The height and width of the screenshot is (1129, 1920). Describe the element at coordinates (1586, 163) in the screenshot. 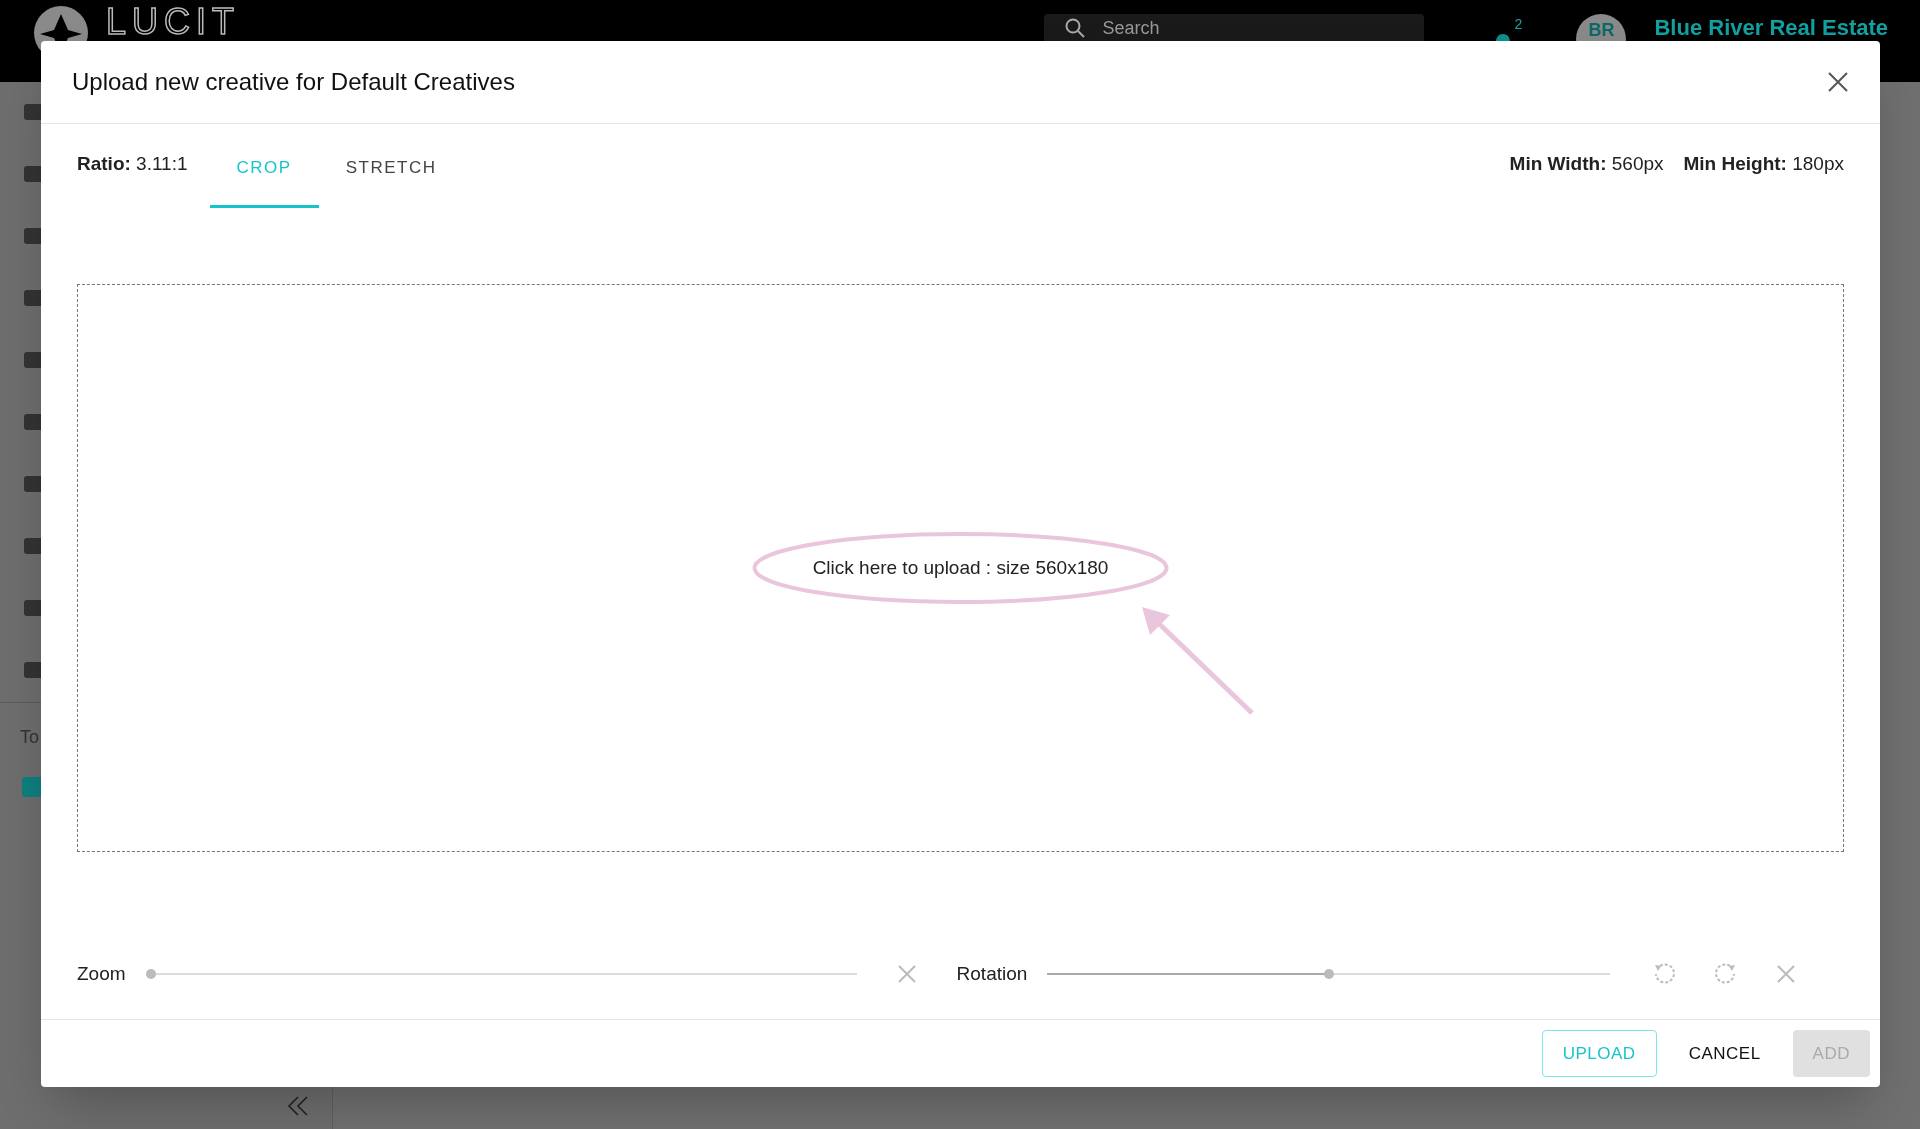

I see `size-limit-text: Min Width: 560px` at that location.